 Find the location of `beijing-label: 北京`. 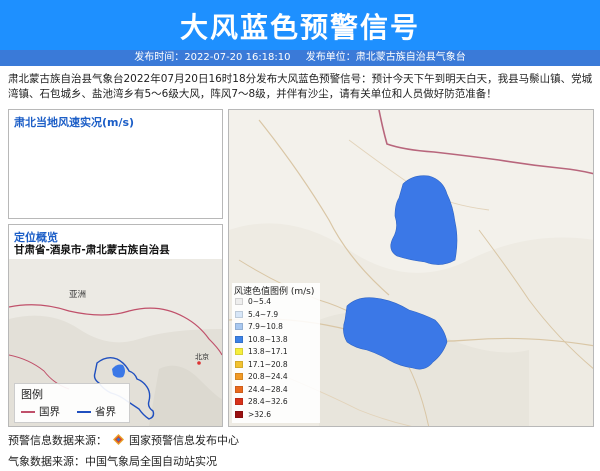

beijing-label: 北京 is located at coordinates (202, 356).